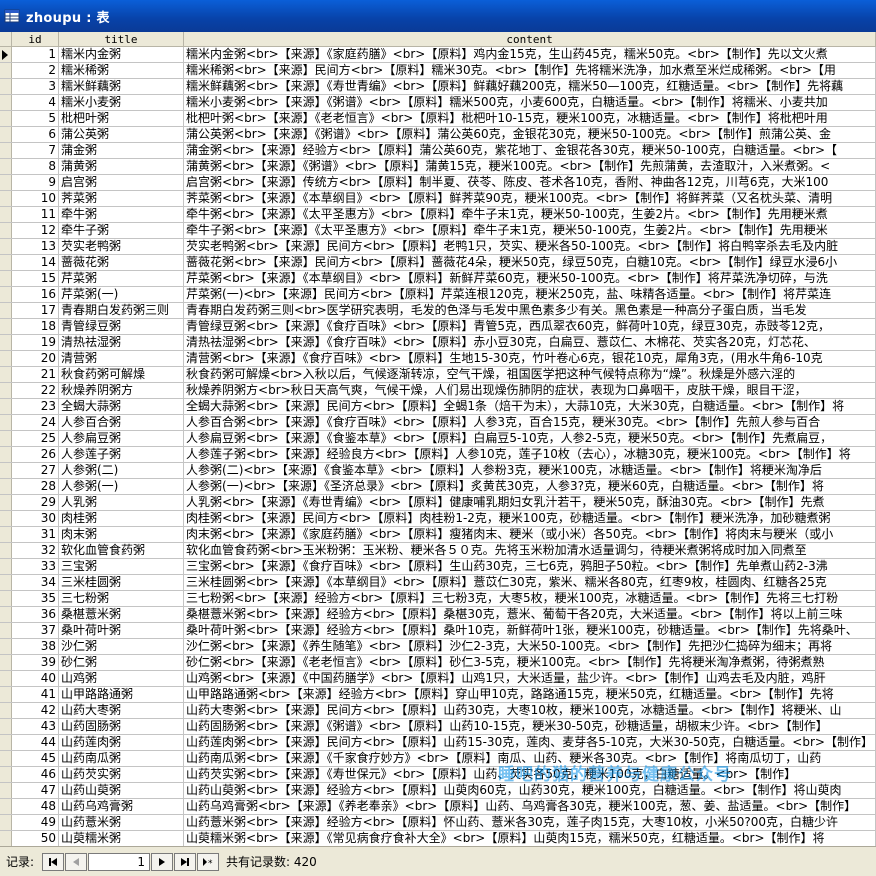 This screenshot has width=876, height=876. I want to click on cell-title: 人参扁豆粥, so click(121, 438).